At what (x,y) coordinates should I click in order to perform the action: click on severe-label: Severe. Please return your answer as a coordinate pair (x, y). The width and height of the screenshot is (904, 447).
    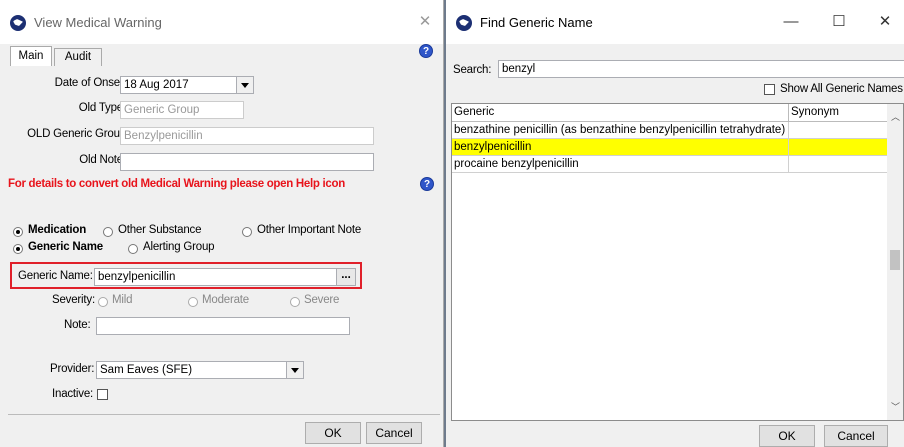
    Looking at the image, I should click on (322, 300).